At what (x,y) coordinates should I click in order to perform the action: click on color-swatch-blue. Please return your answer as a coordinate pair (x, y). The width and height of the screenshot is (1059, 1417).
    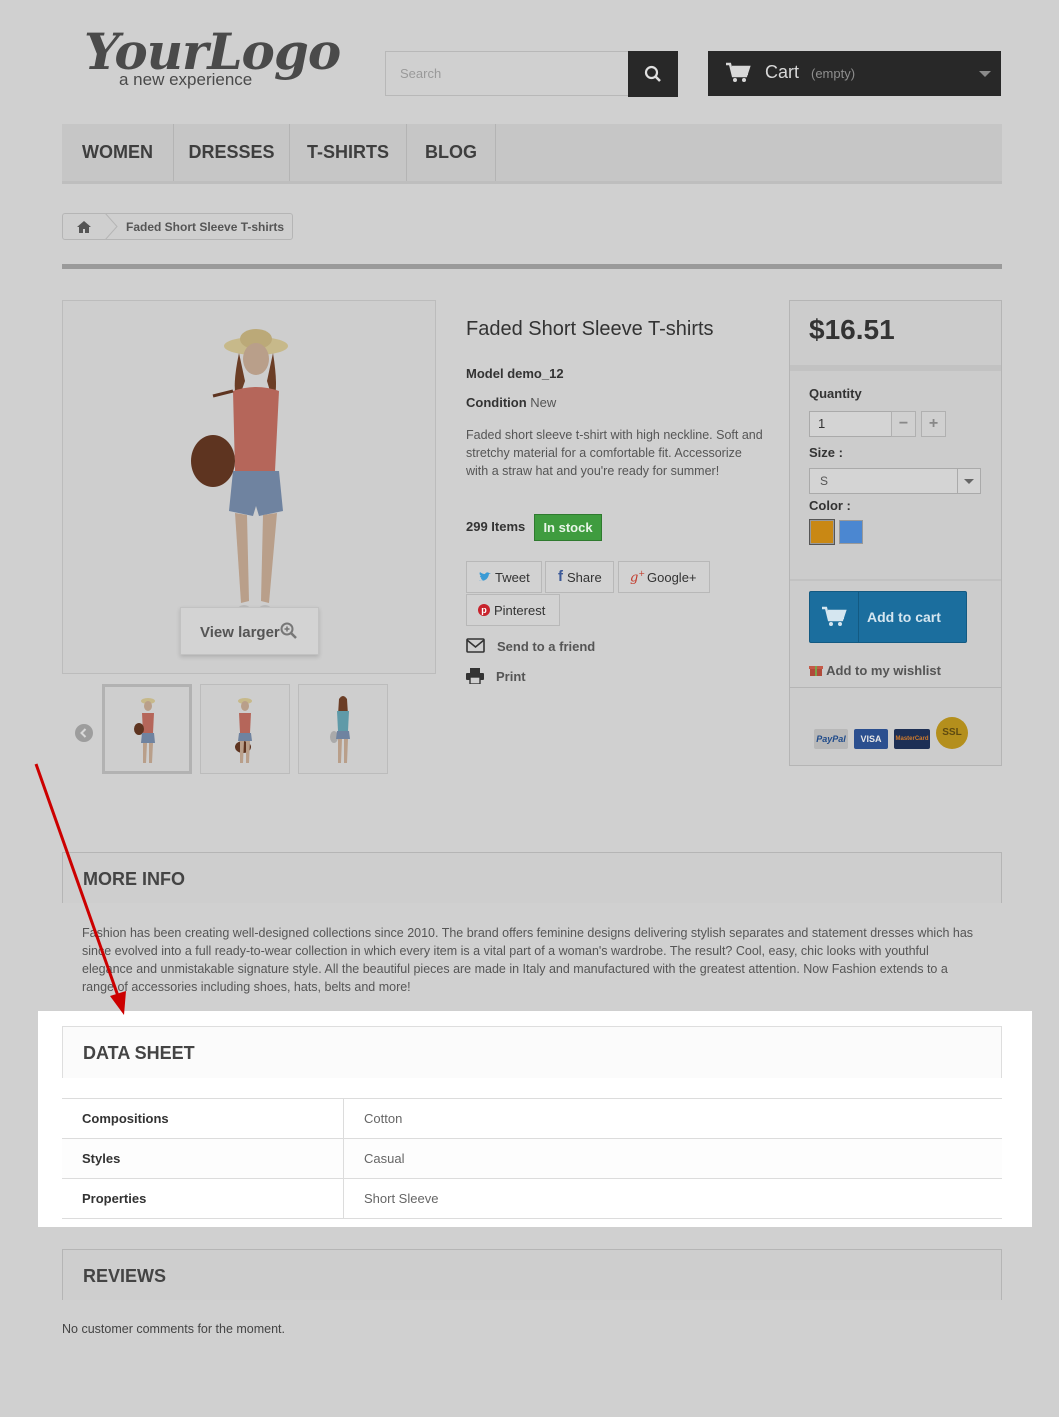
    Looking at the image, I should click on (851, 532).